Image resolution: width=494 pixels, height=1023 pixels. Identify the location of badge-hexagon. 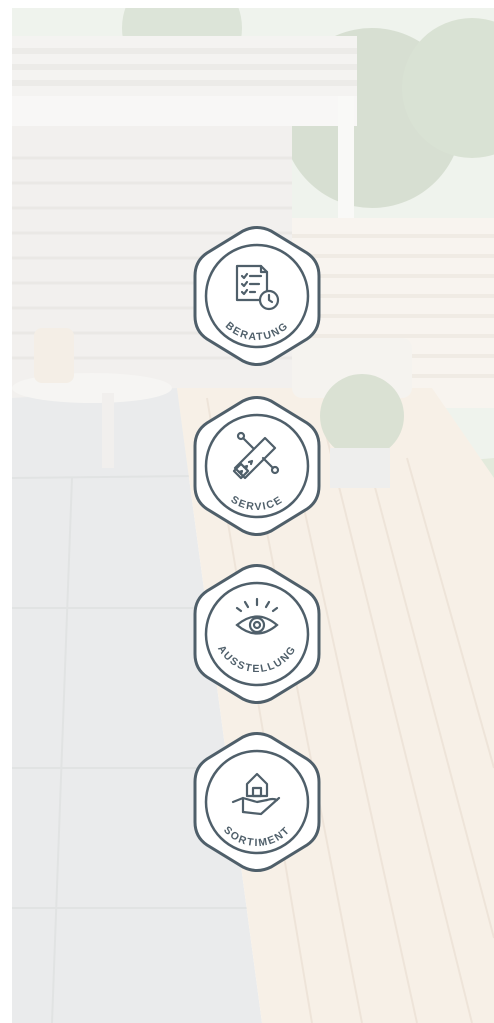
(257, 296).